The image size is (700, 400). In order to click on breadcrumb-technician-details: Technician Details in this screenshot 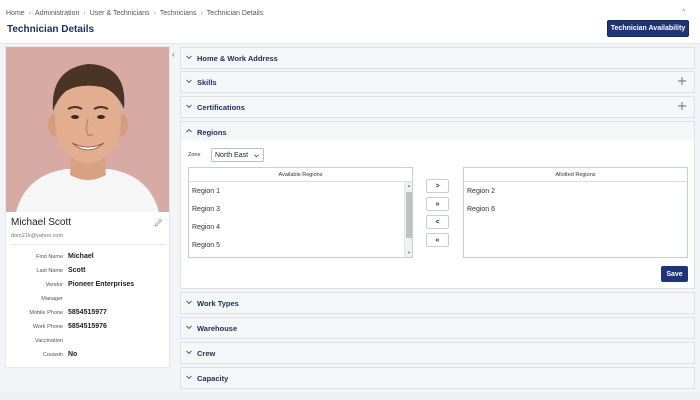, I will do `click(235, 13)`.